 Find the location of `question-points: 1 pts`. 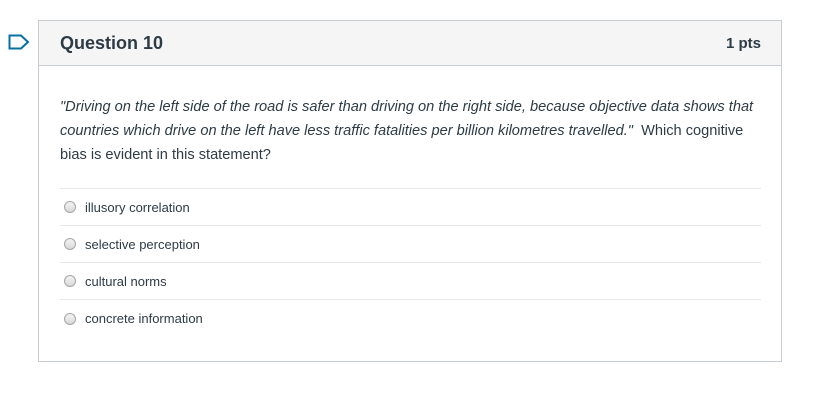

question-points: 1 pts is located at coordinates (743, 43).